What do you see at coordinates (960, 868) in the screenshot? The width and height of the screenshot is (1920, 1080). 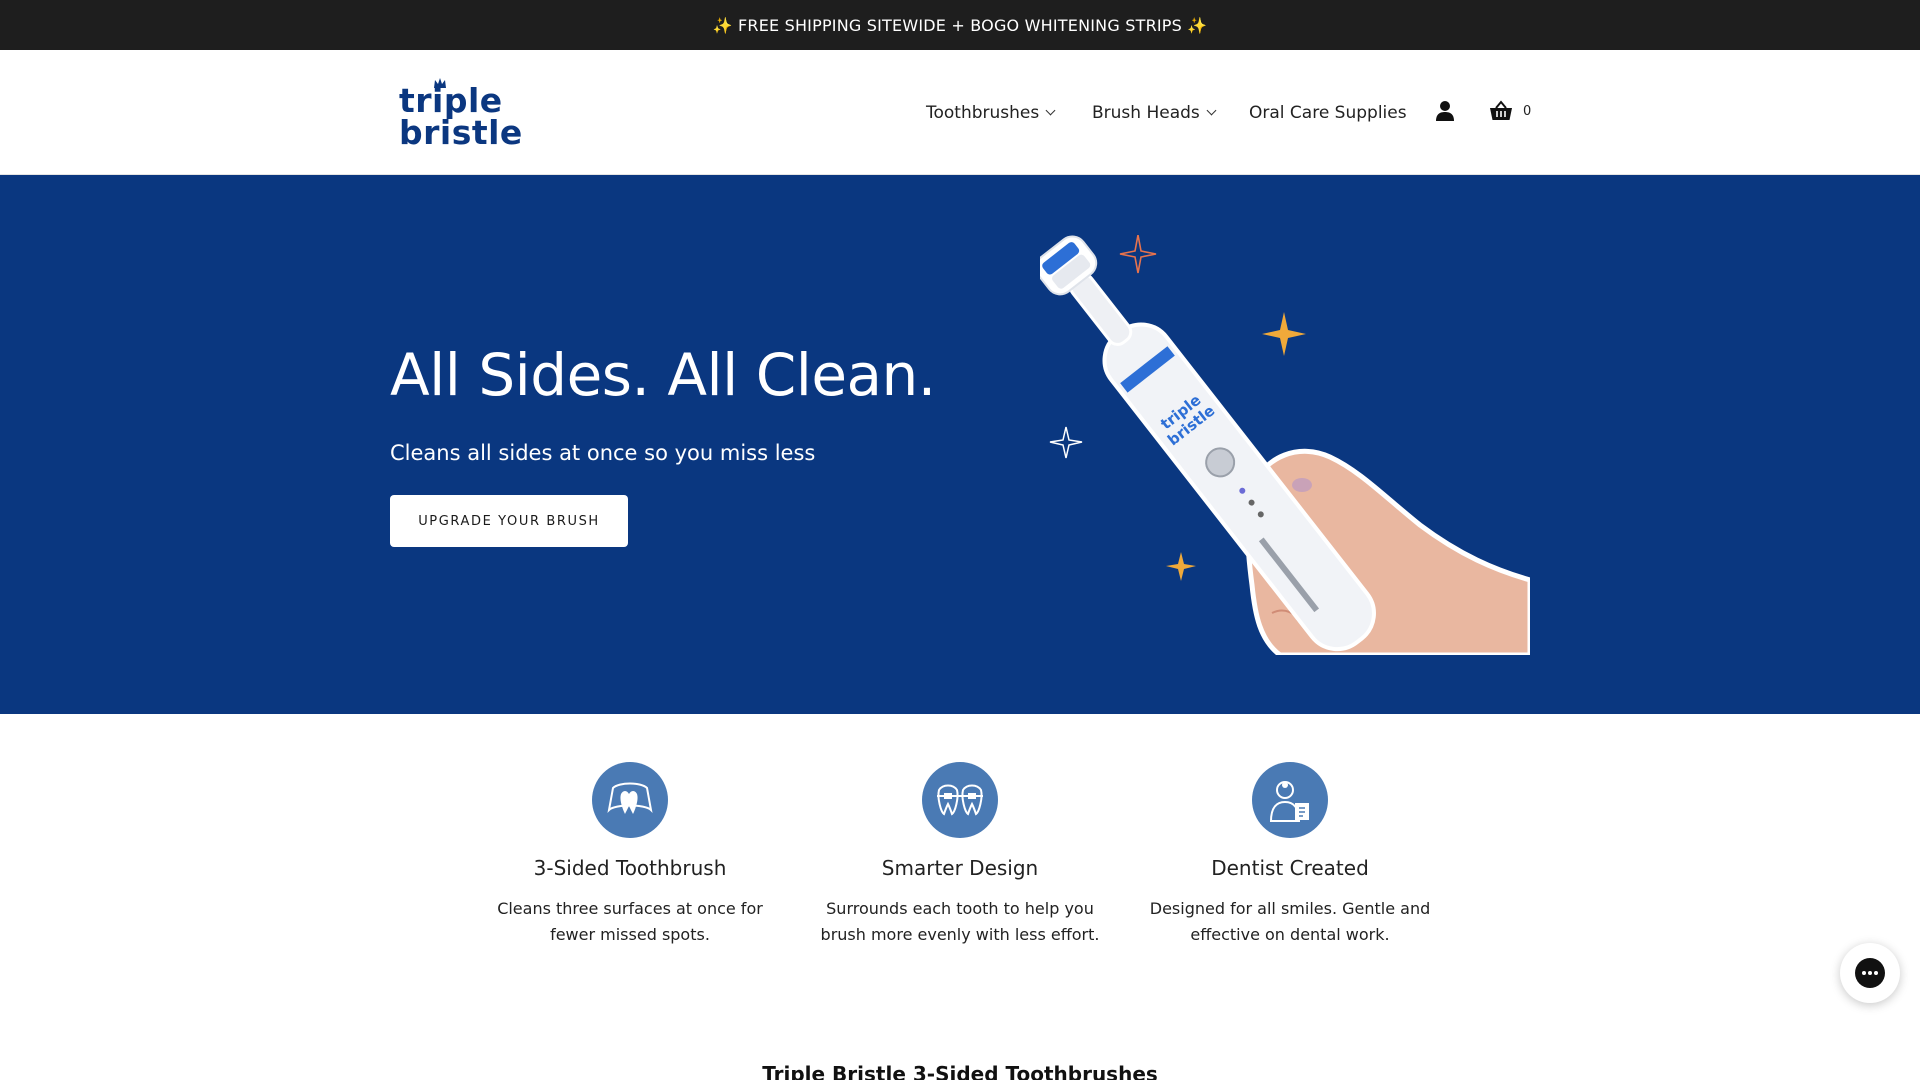 I see `feature-title: Smarter Design` at bounding box center [960, 868].